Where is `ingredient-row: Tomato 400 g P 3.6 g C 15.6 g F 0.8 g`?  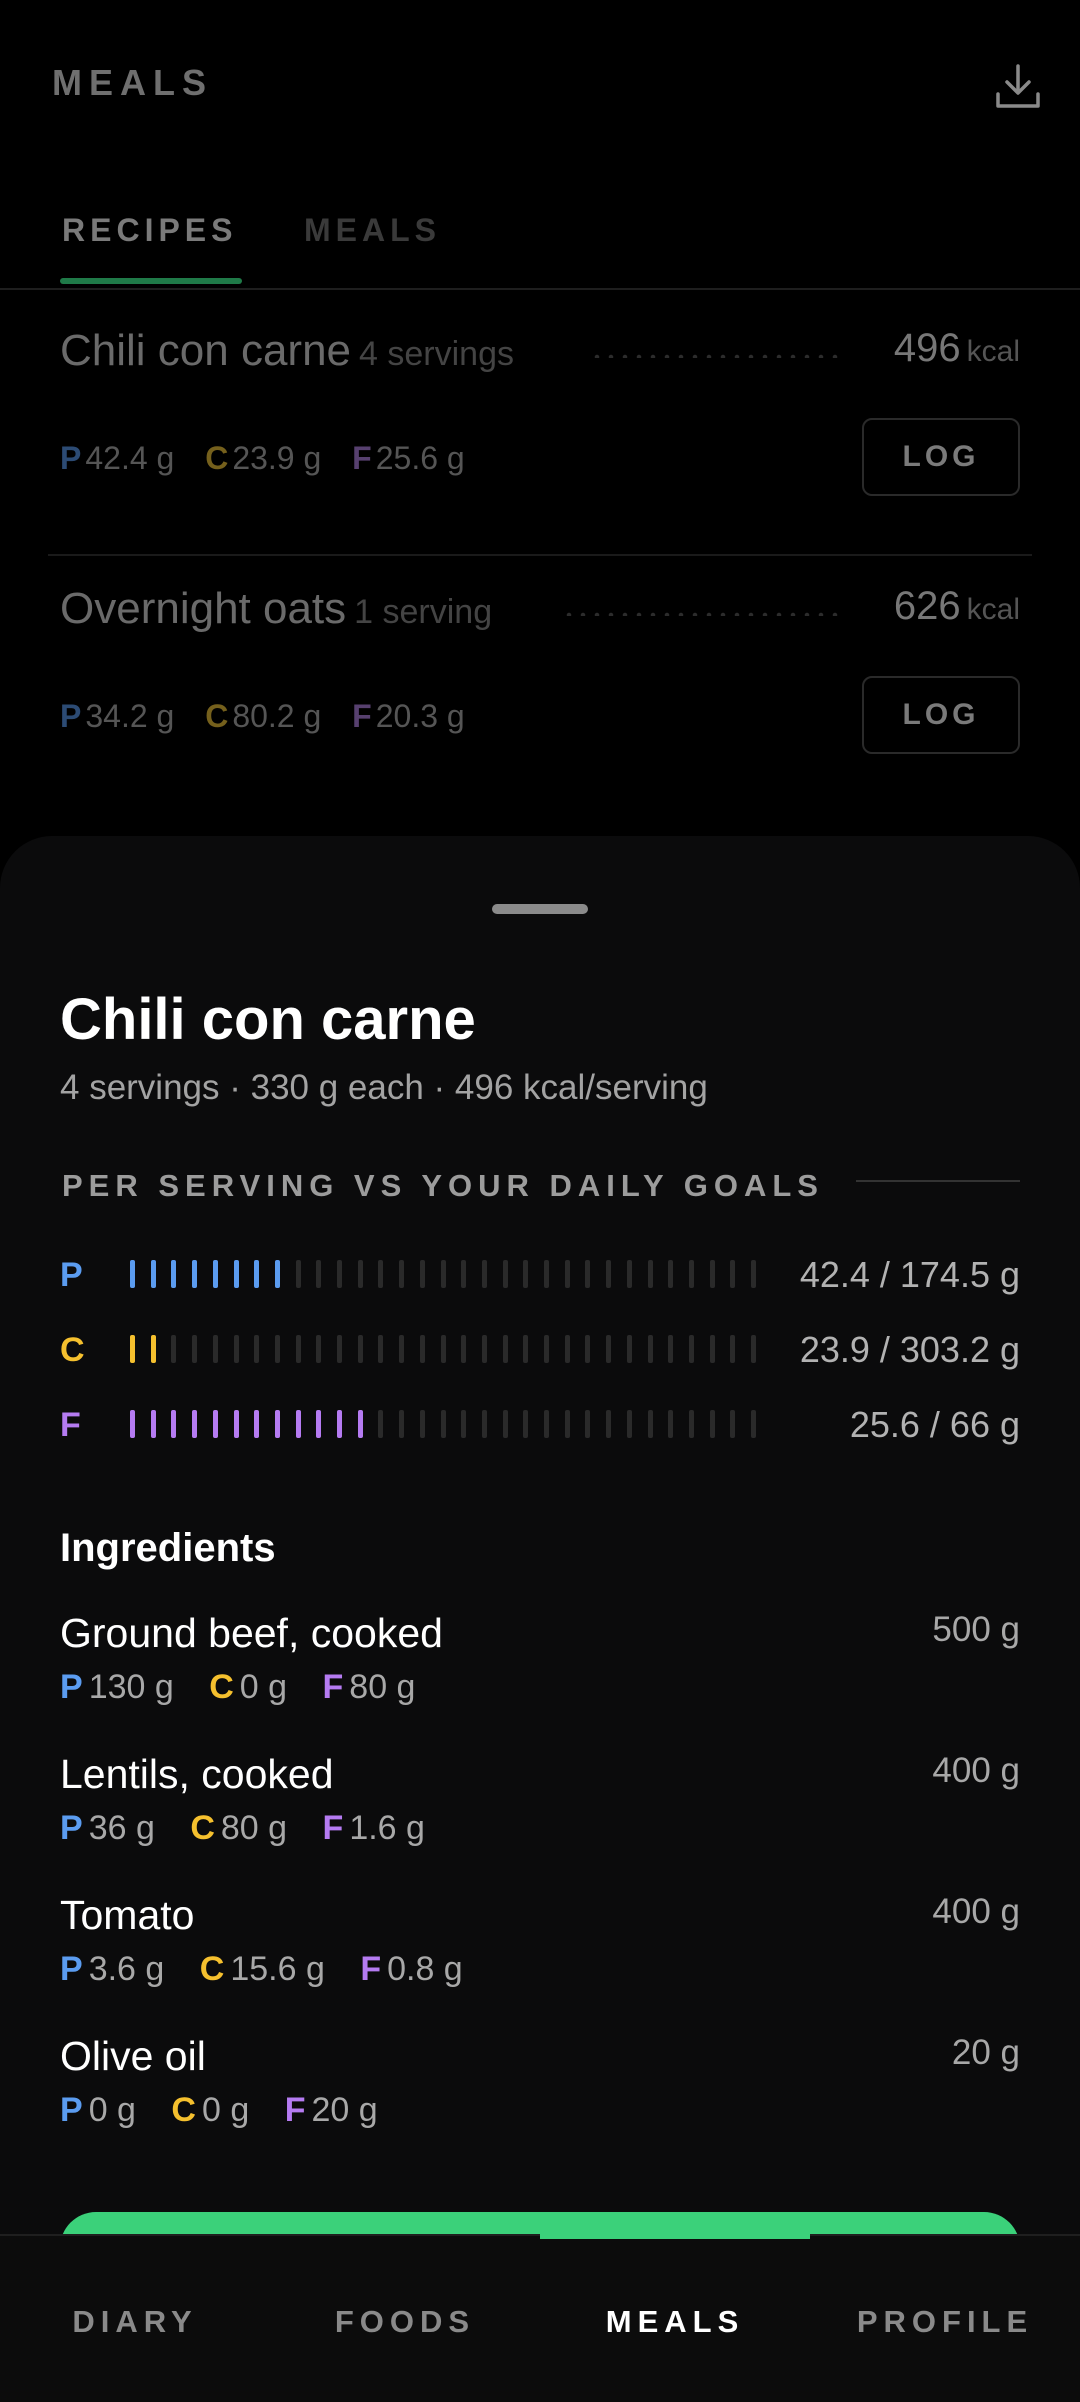 ingredient-row: Tomato 400 g P 3.6 g C 15.6 g F 0.8 g is located at coordinates (540, 1957).